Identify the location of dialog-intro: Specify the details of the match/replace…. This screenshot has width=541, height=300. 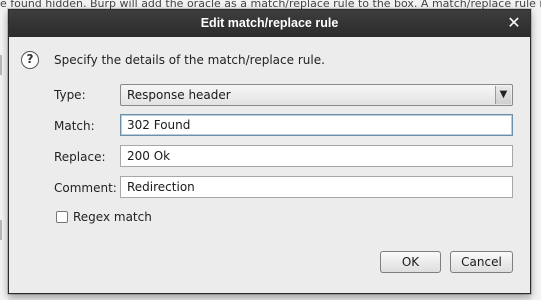
(189, 60).